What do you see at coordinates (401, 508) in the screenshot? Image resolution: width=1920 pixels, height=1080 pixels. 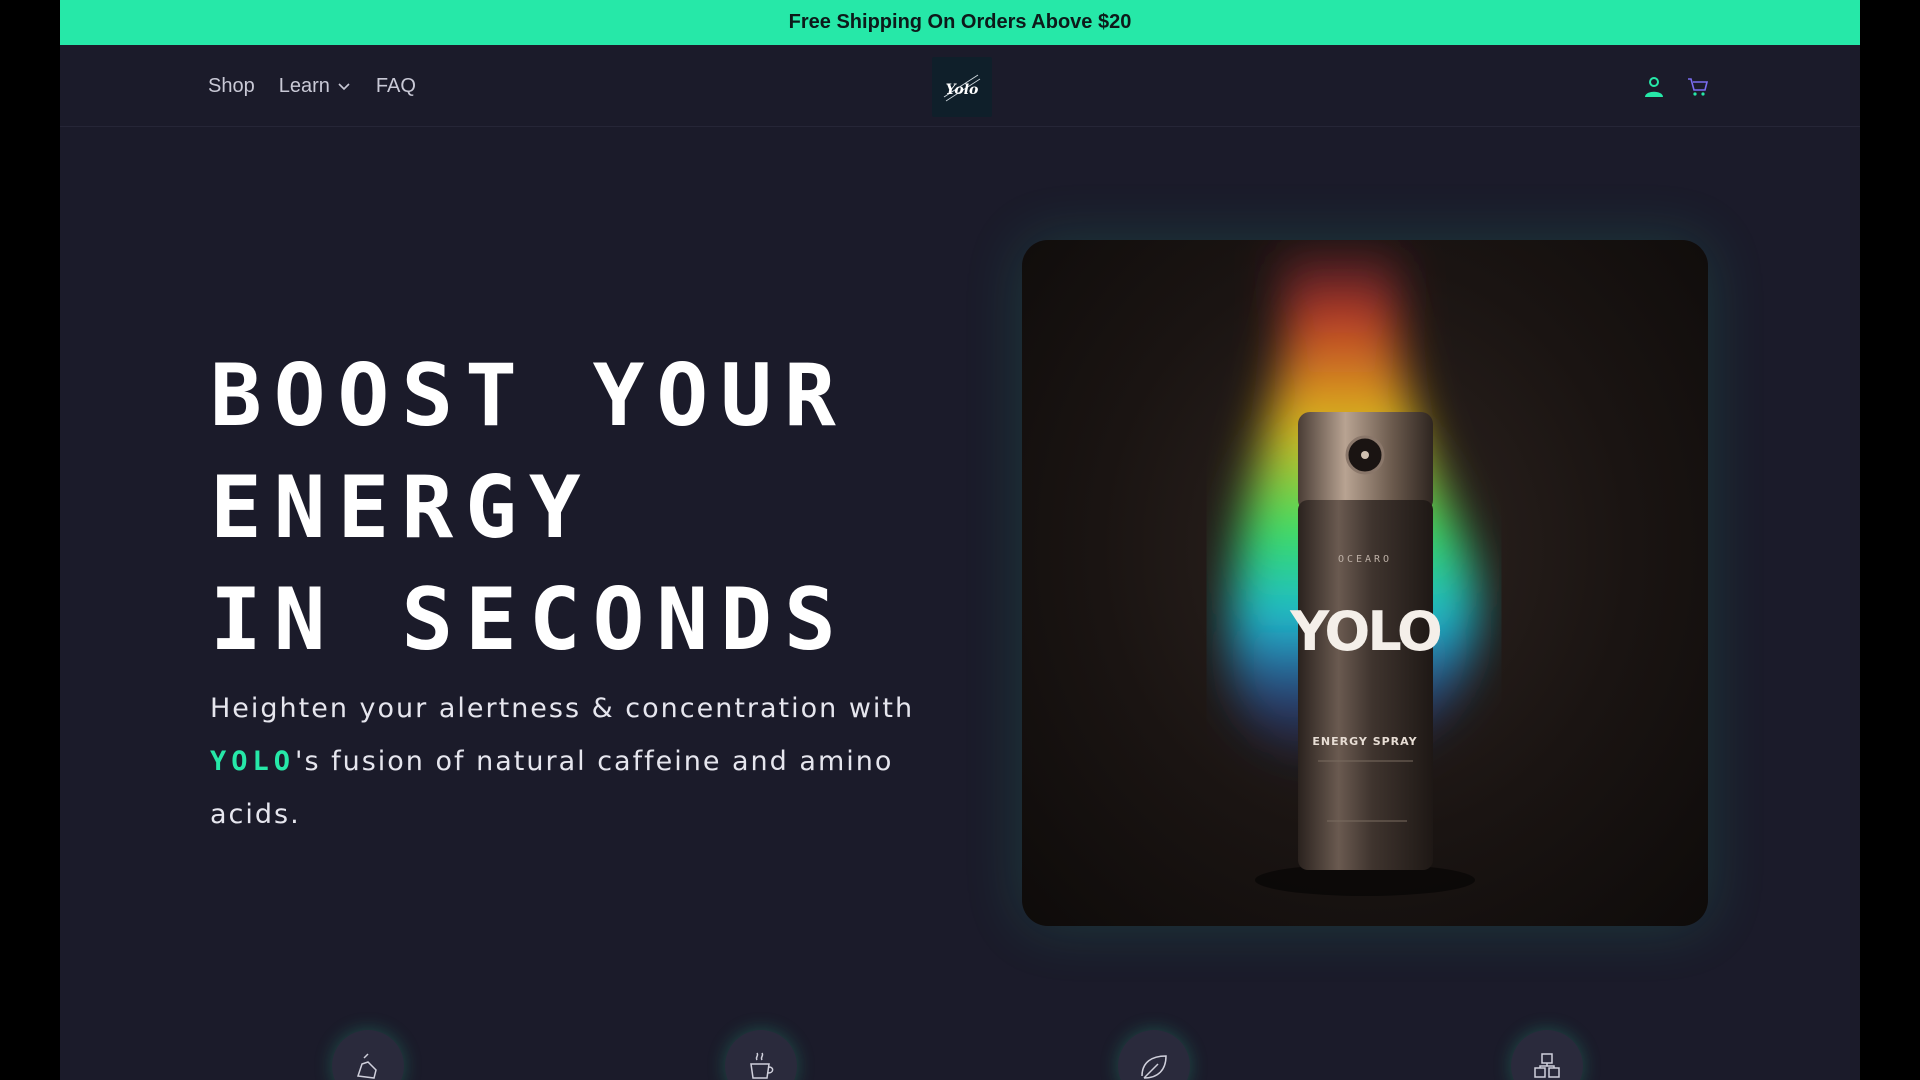 I see `hero-title-line: energy` at bounding box center [401, 508].